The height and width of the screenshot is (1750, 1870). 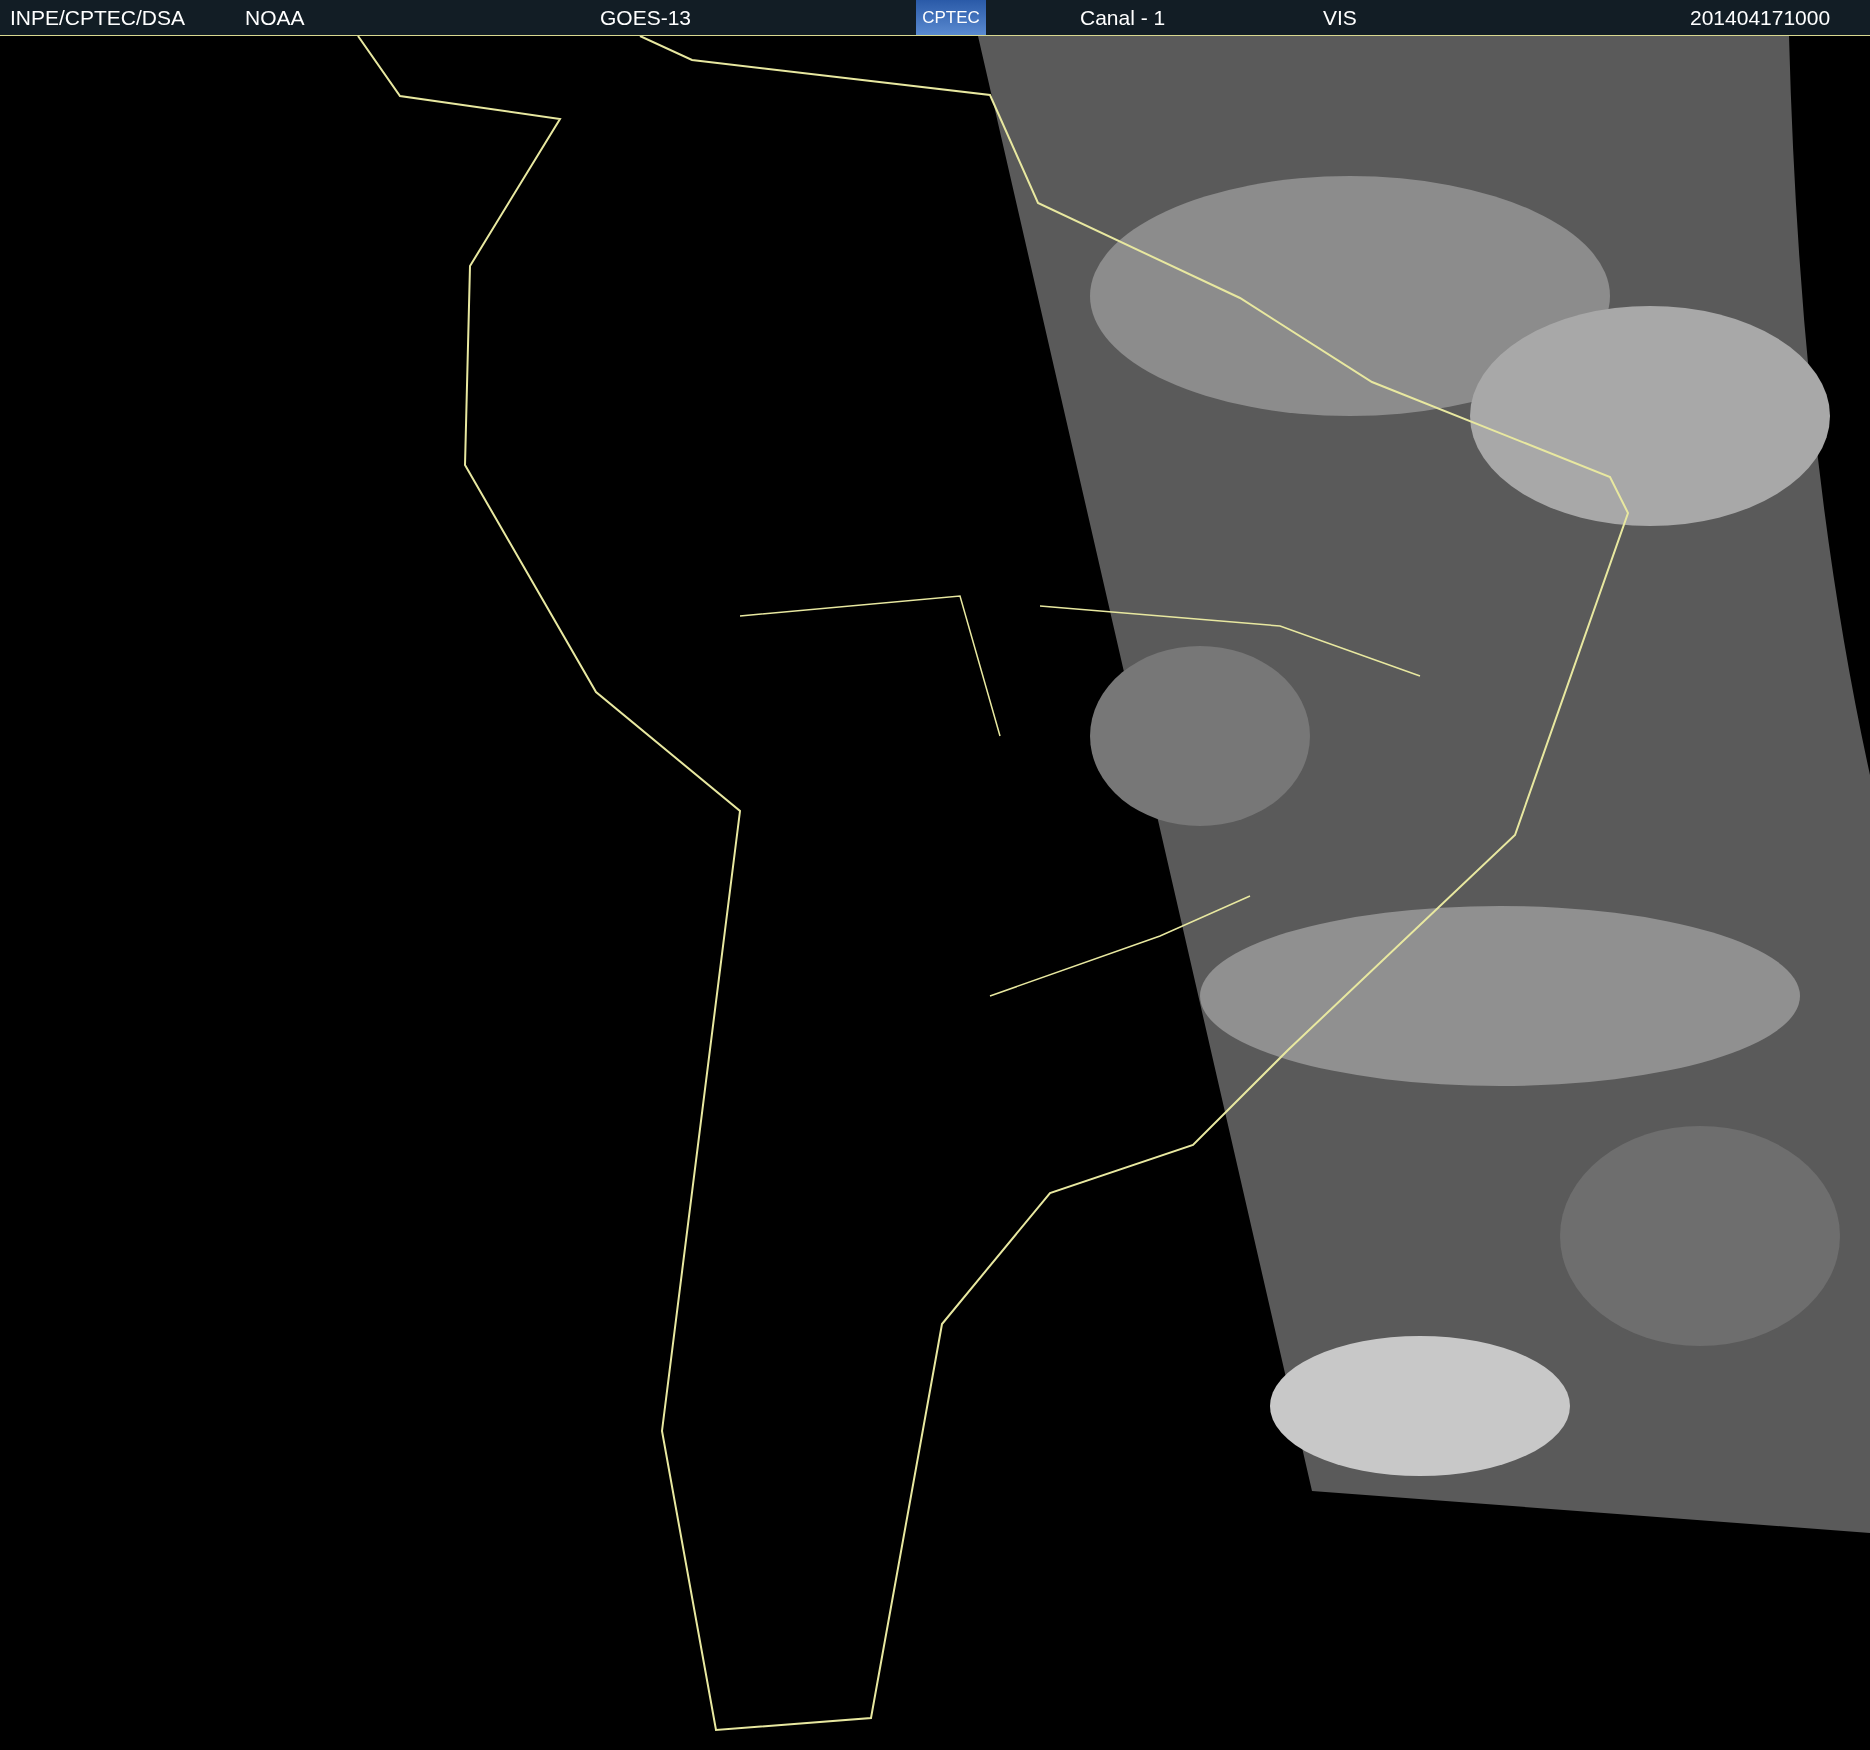 What do you see at coordinates (1123, 17) in the screenshot?
I see `channel-label: Canal - 1` at bounding box center [1123, 17].